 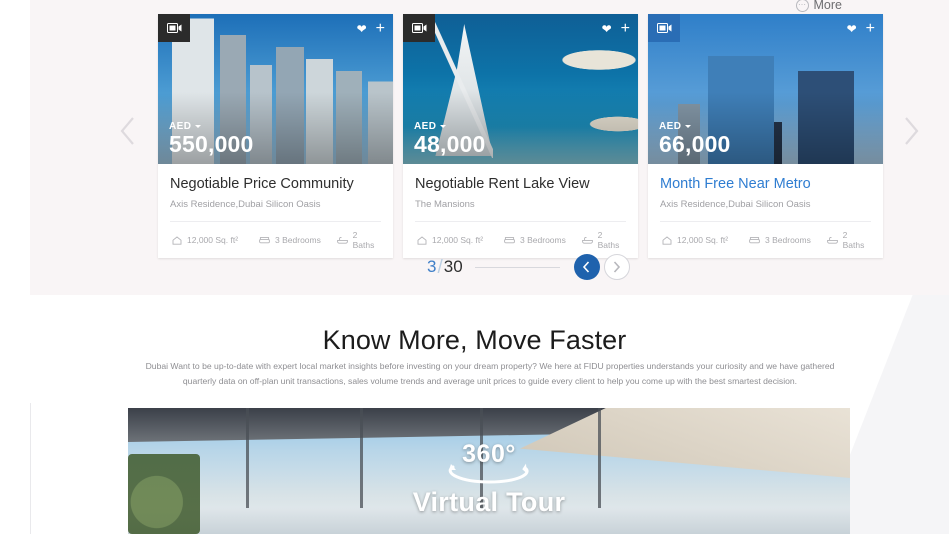 I want to click on price-overlay: AED 66,000, so click(x=695, y=138).